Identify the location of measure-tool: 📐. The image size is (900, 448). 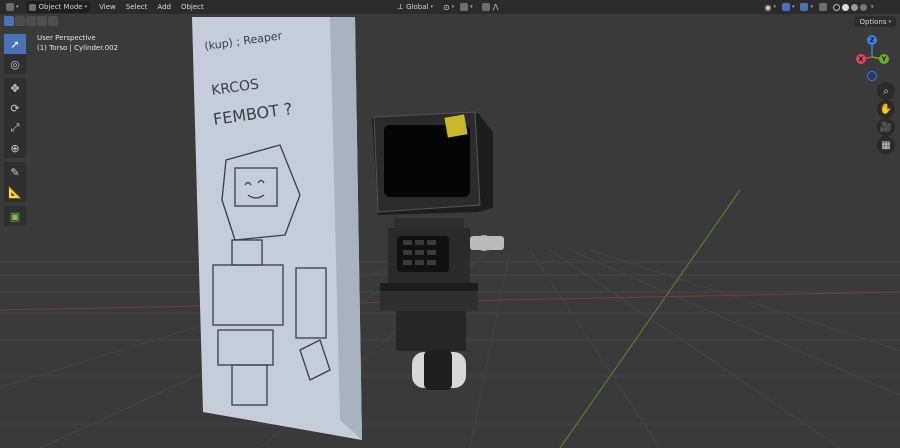
(15, 192).